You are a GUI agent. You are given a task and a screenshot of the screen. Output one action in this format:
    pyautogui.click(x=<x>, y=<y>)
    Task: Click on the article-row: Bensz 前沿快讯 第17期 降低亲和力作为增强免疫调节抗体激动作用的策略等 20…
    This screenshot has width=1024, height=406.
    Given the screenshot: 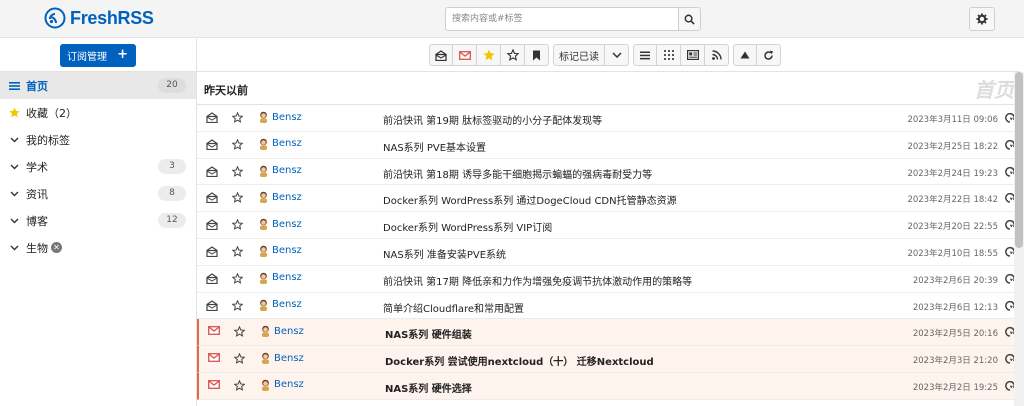 What is the action you would take?
    pyautogui.click(x=608, y=279)
    